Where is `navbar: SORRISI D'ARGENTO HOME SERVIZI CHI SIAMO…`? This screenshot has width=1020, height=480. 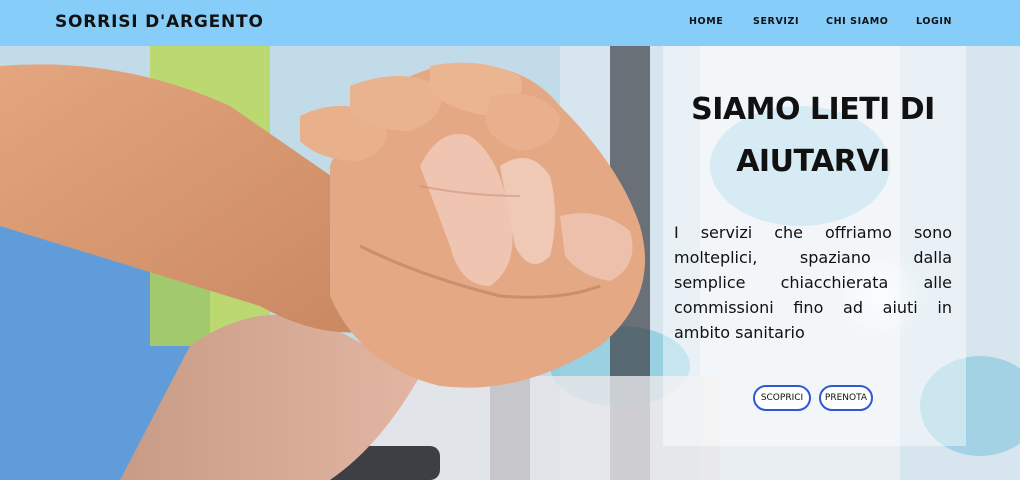
navbar: SORRISI D'ARGENTO HOME SERVIZI CHI SIAMO… is located at coordinates (510, 23).